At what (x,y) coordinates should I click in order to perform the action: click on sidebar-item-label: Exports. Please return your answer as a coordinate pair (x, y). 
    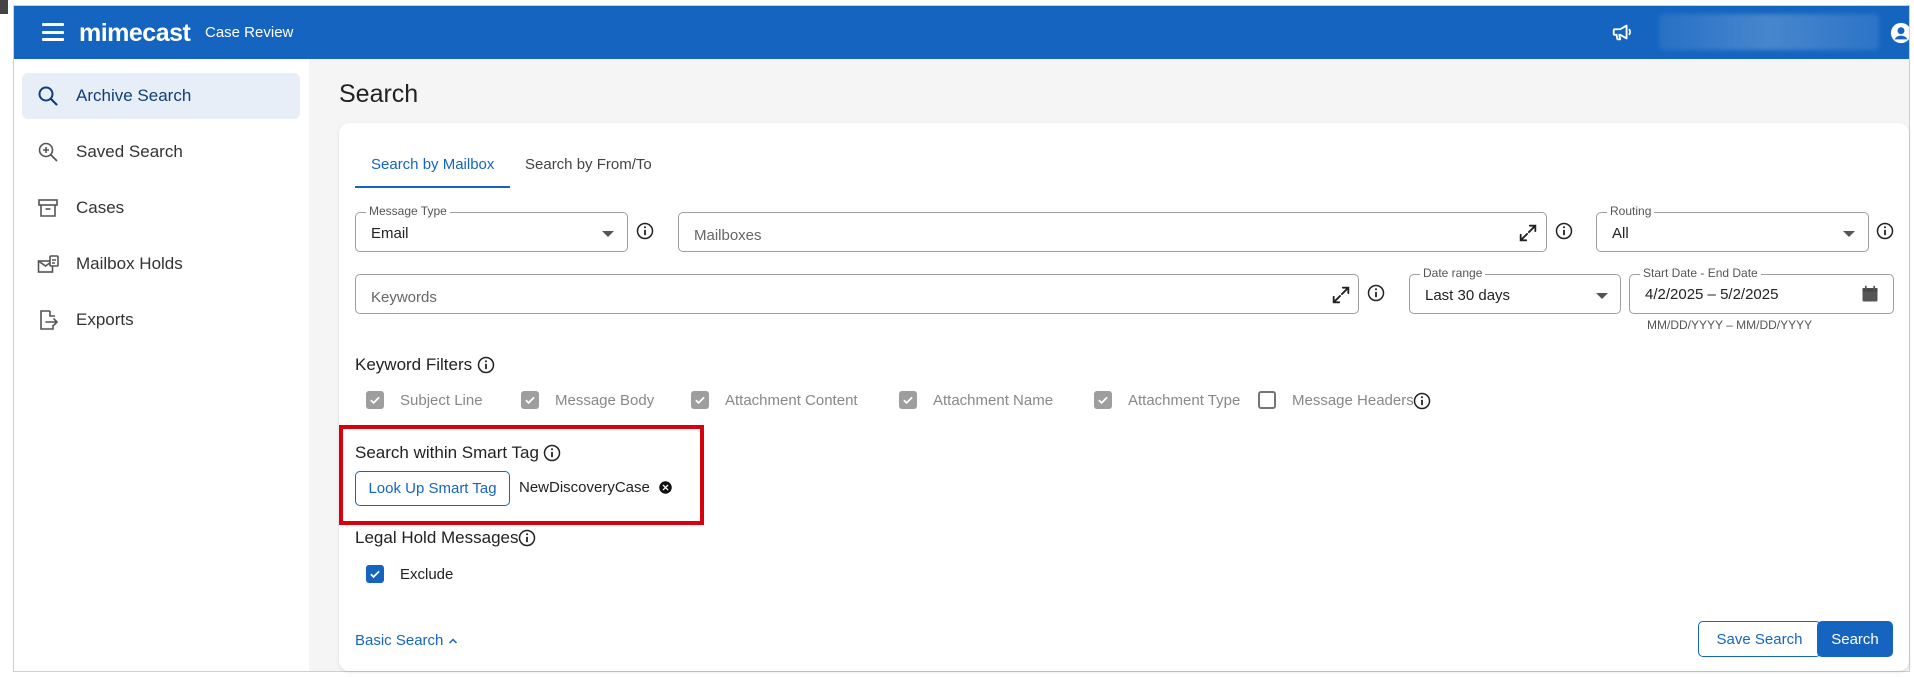
    Looking at the image, I should click on (105, 319).